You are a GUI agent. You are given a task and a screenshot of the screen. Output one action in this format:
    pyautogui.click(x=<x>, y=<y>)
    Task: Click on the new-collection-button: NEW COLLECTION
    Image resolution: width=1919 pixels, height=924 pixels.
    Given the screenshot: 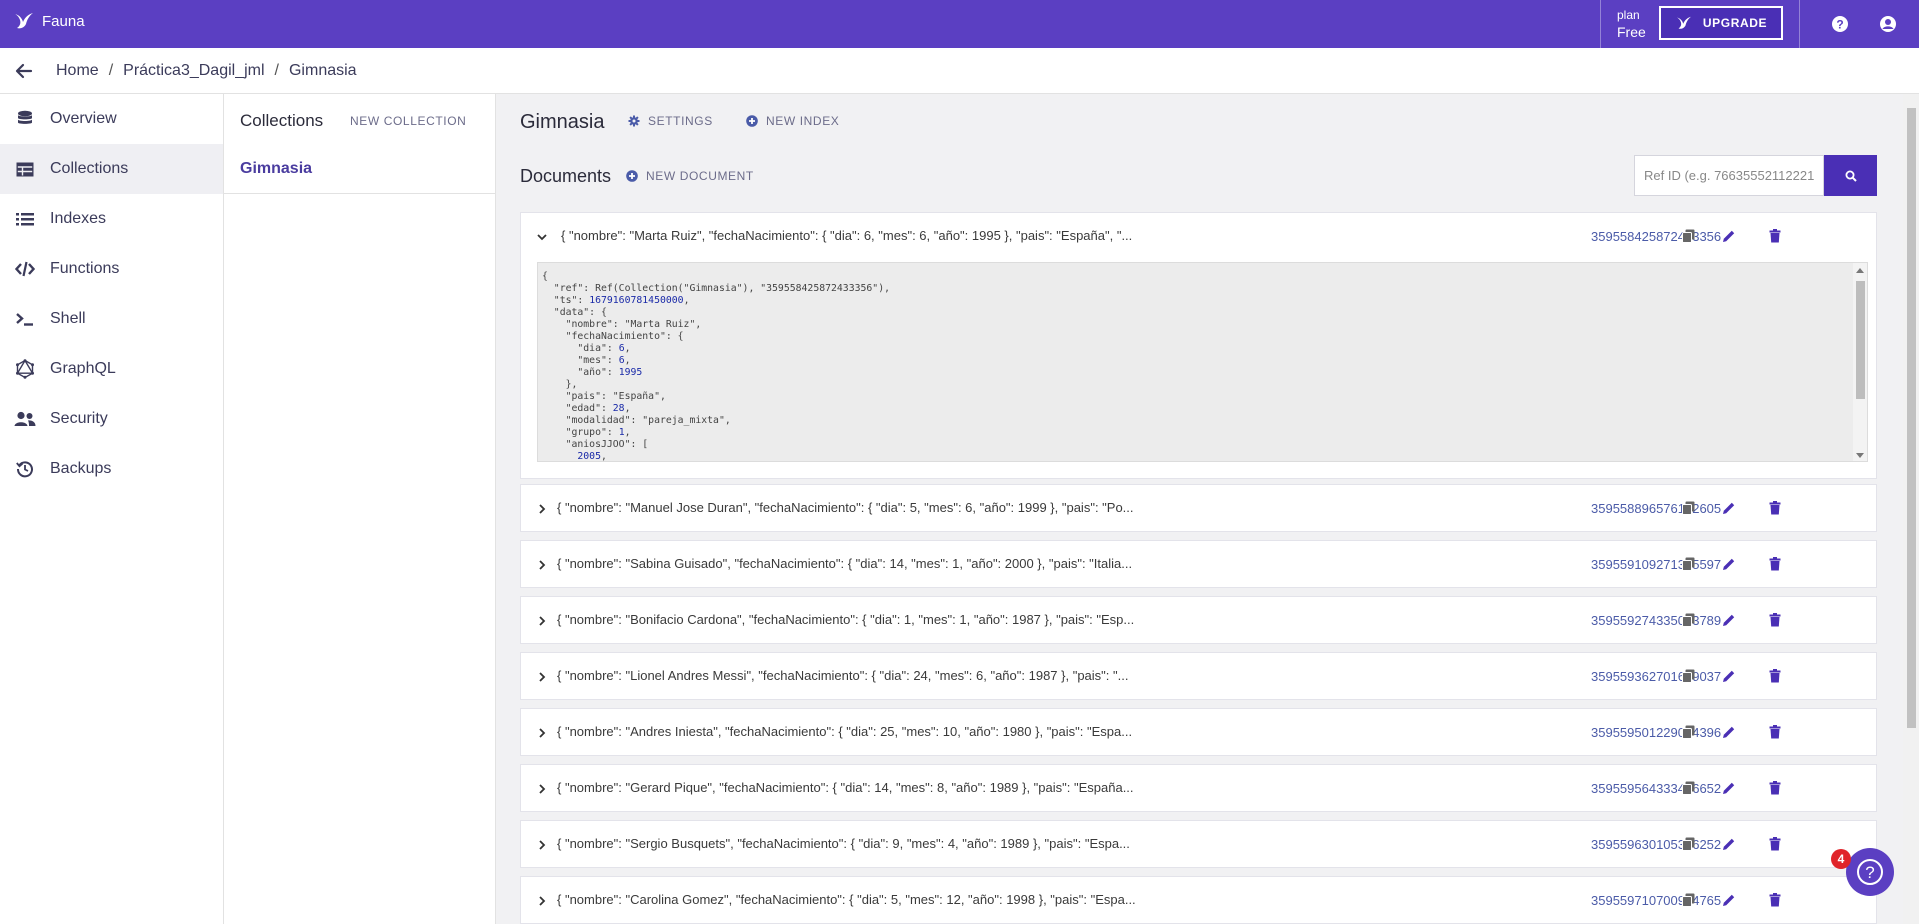 What is the action you would take?
    pyautogui.click(x=408, y=121)
    